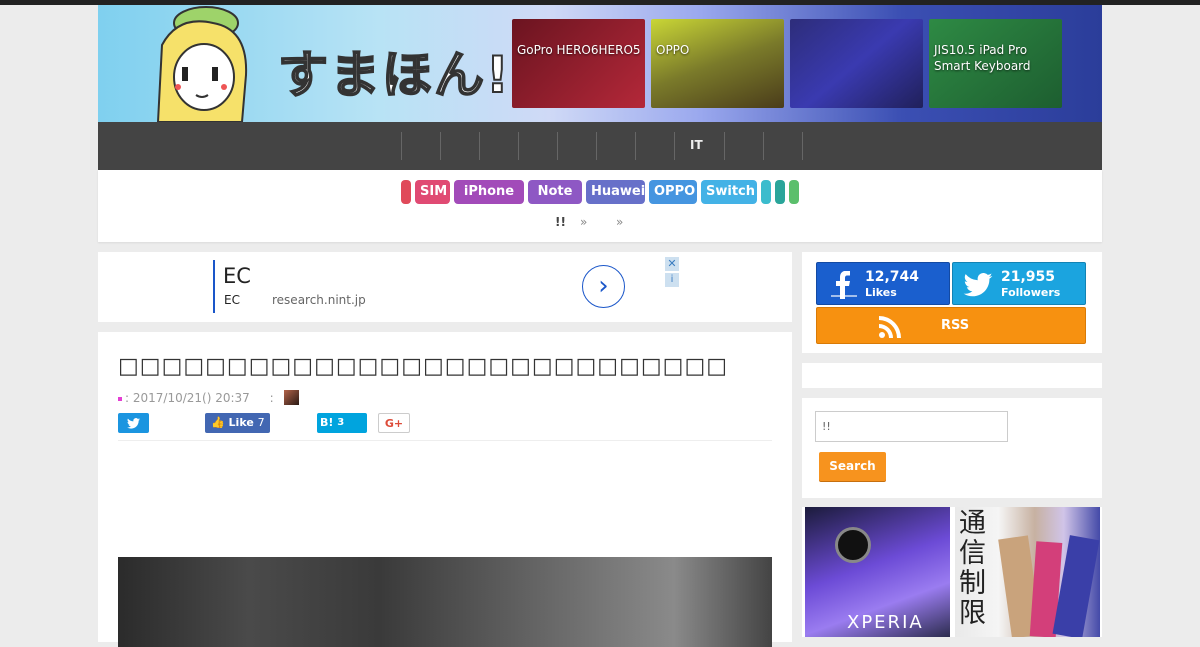 This screenshot has width=1200, height=647. I want to click on thumb-caption: 通信制限, so click(972, 568).